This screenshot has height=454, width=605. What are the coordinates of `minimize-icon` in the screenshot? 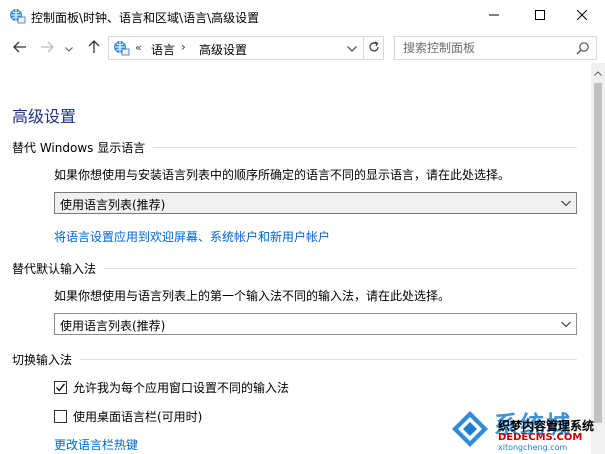 It's located at (494, 16).